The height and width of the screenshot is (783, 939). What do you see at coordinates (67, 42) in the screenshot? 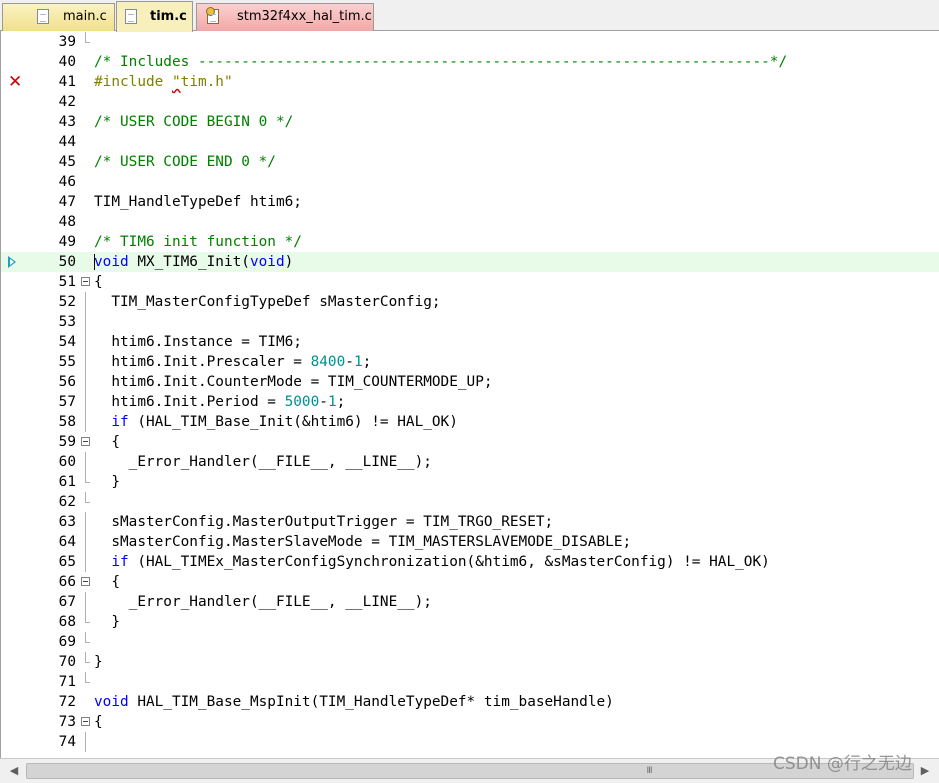
I see `line-number: 39` at bounding box center [67, 42].